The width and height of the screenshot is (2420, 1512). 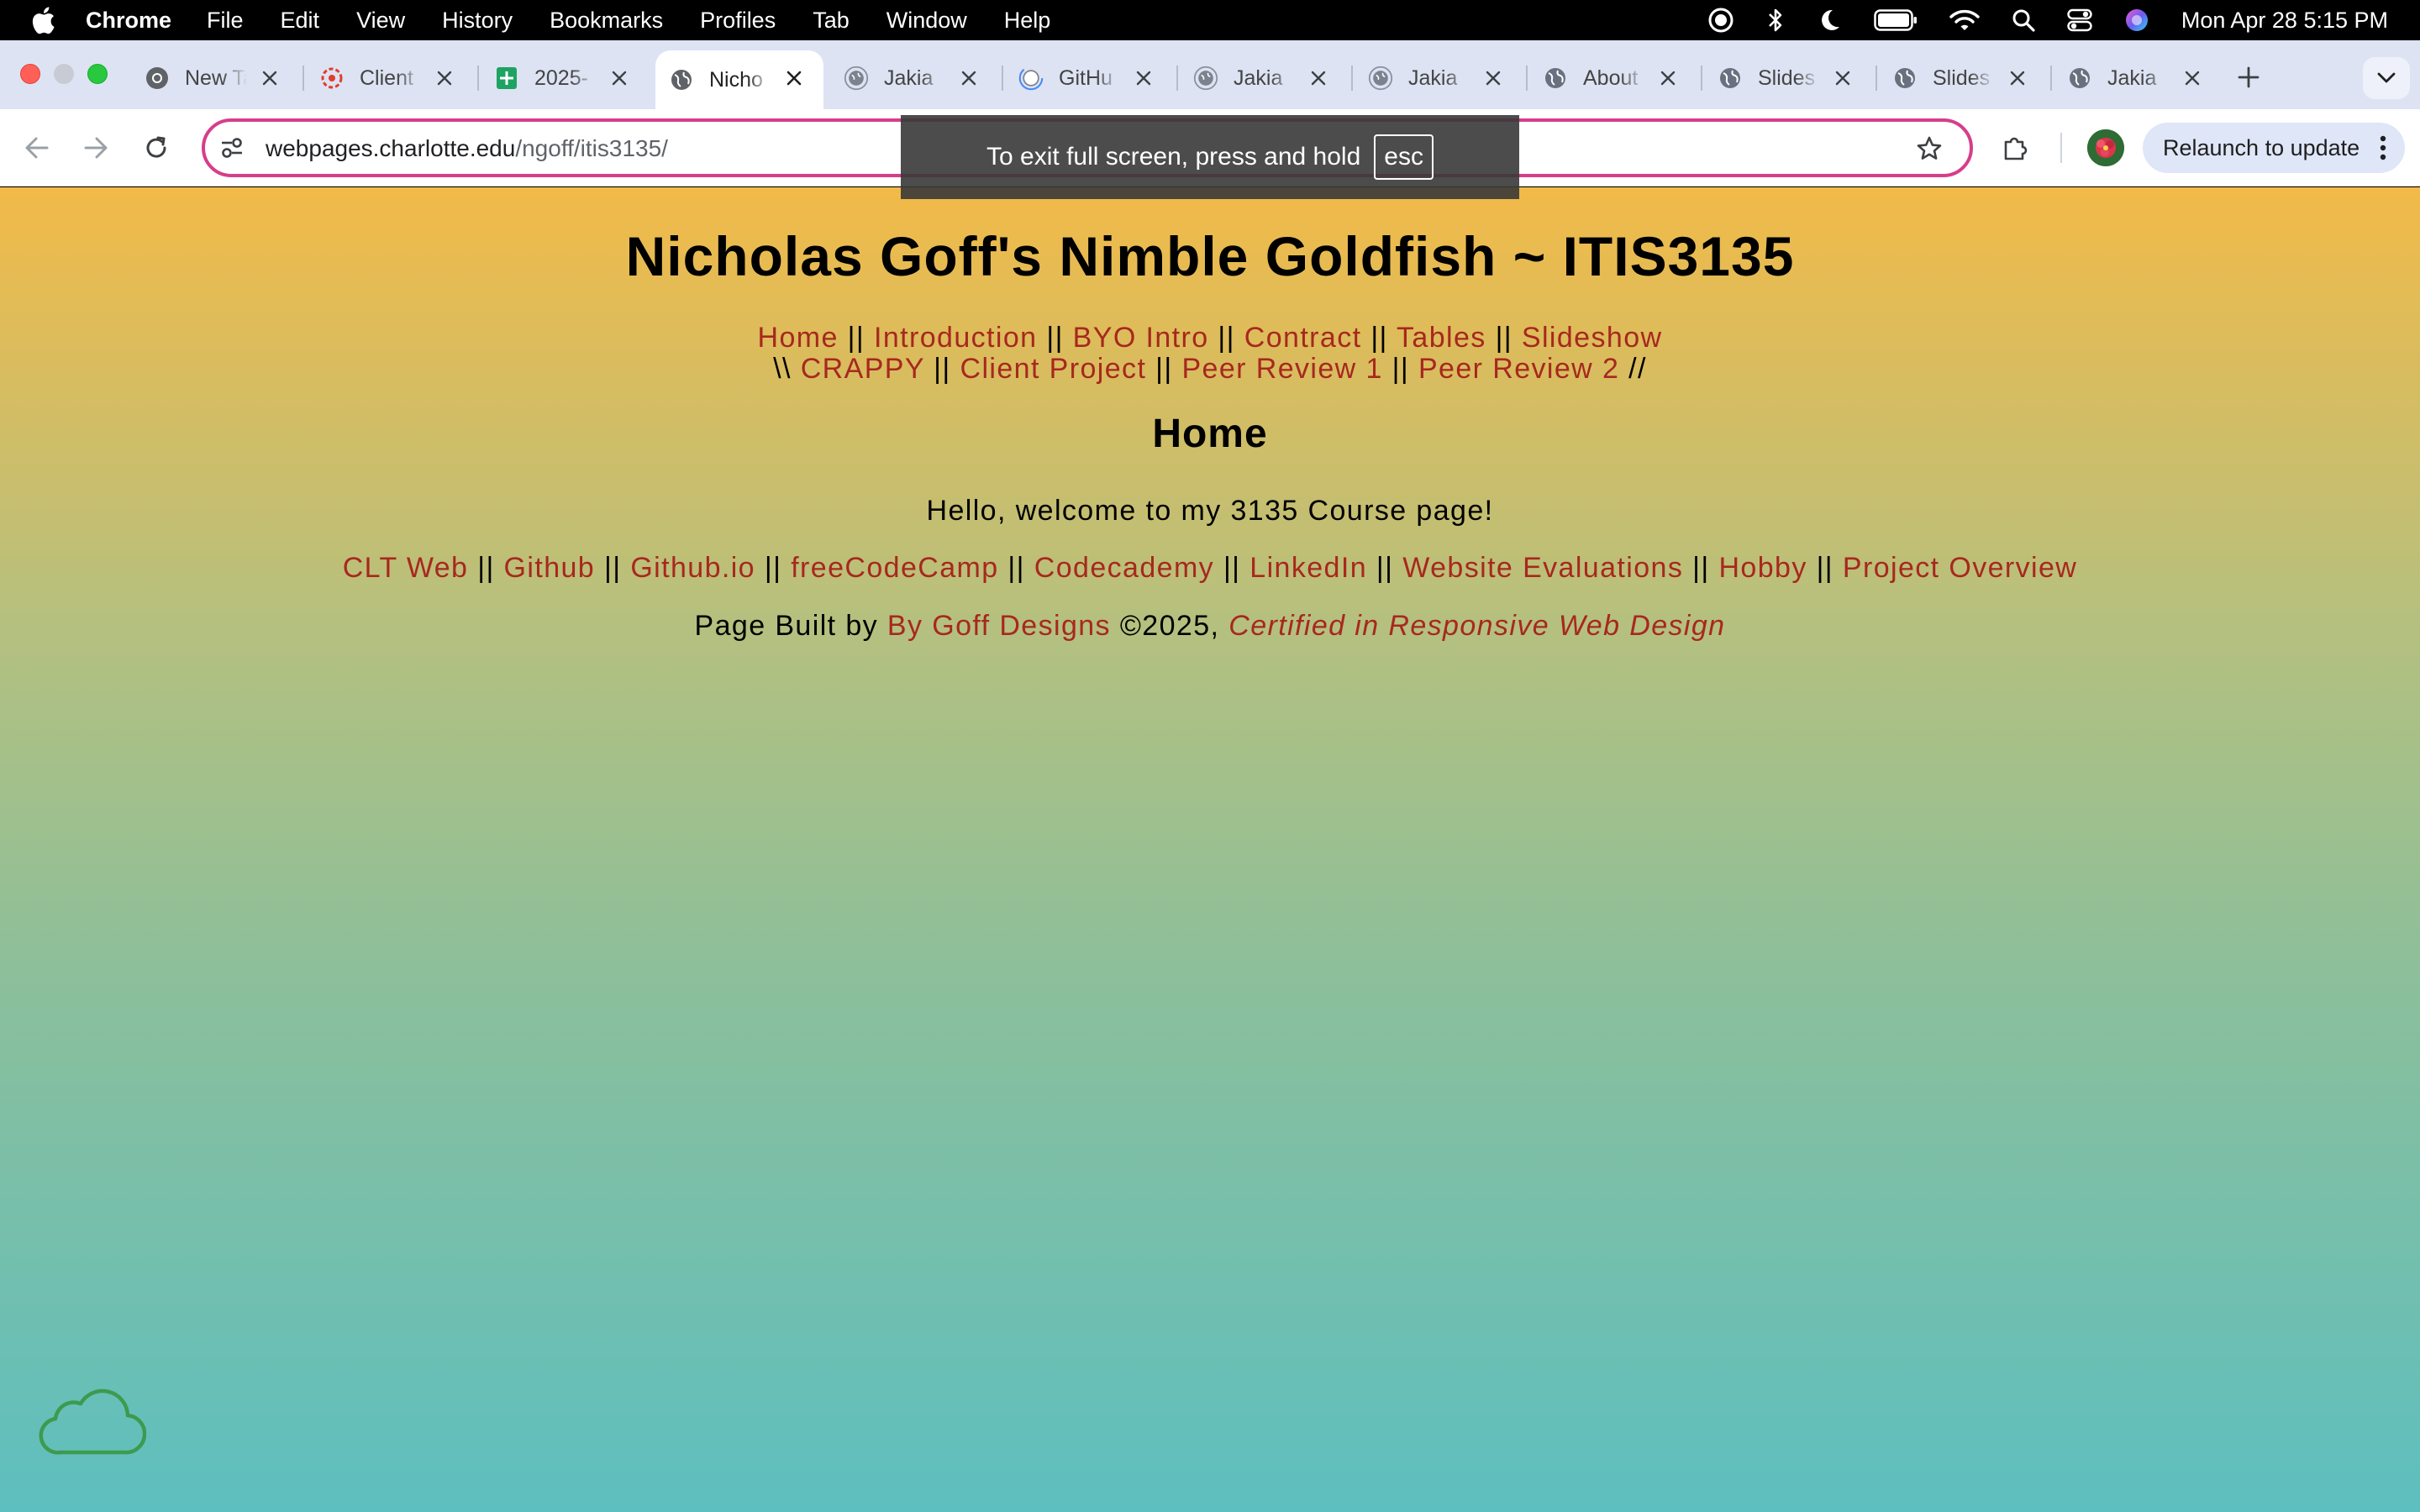 What do you see at coordinates (30, 74) in the screenshot?
I see `window-close-button` at bounding box center [30, 74].